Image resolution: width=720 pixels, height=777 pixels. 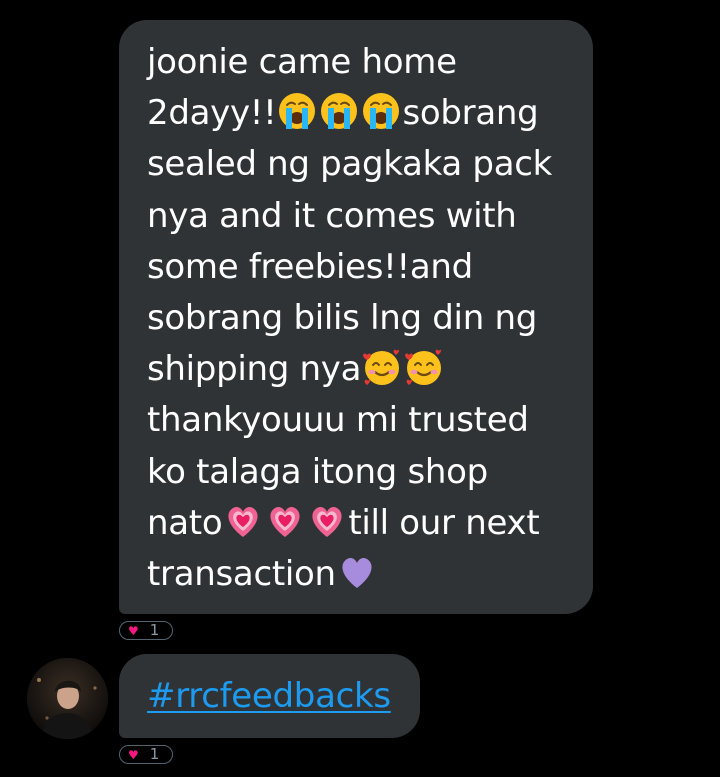 I want to click on message-line: joonie came home, so click(x=357, y=62).